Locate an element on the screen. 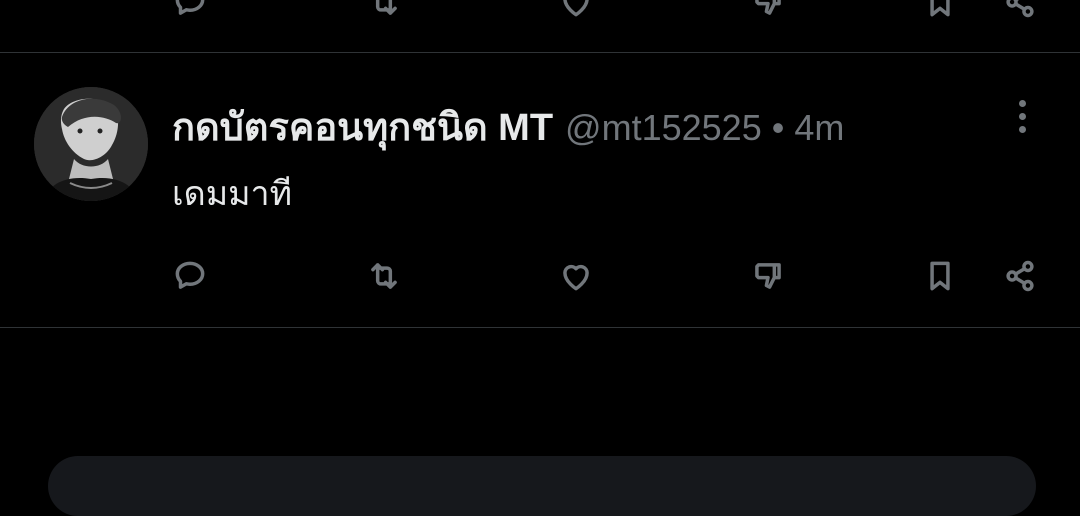 The width and height of the screenshot is (1080, 516). divider-bottom is located at coordinates (540, 327).